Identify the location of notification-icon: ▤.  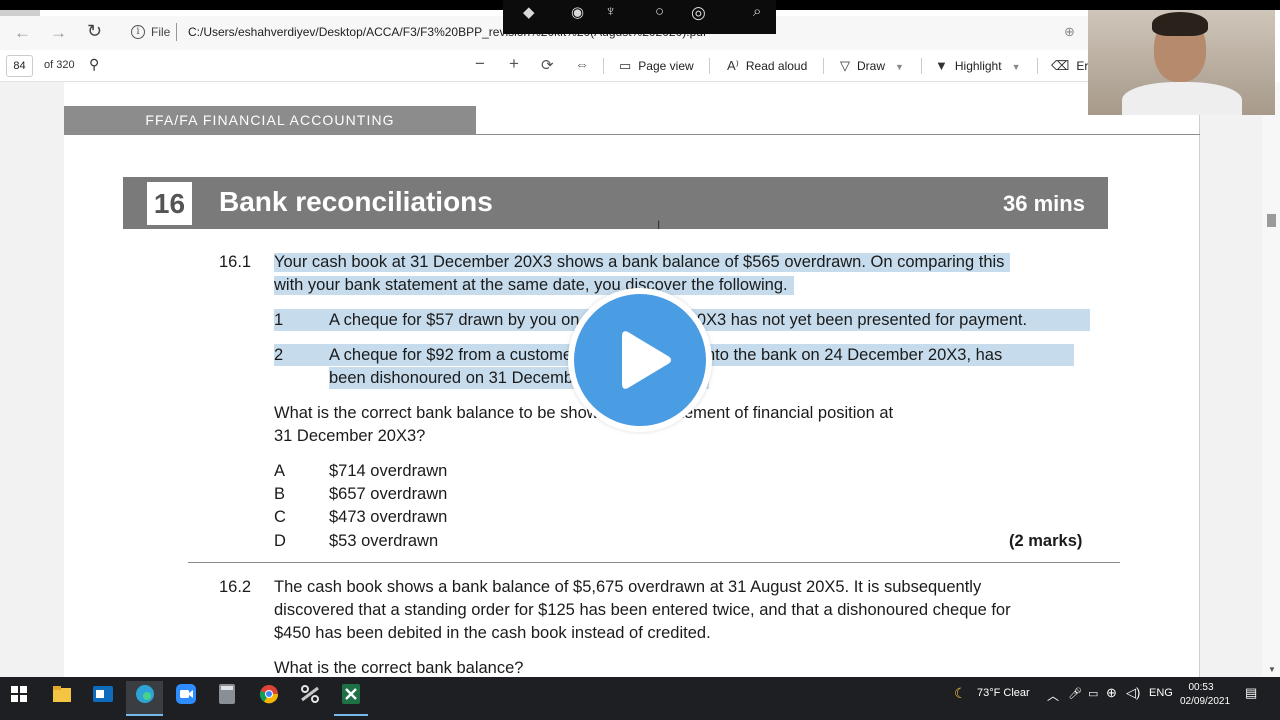
(1251, 693).